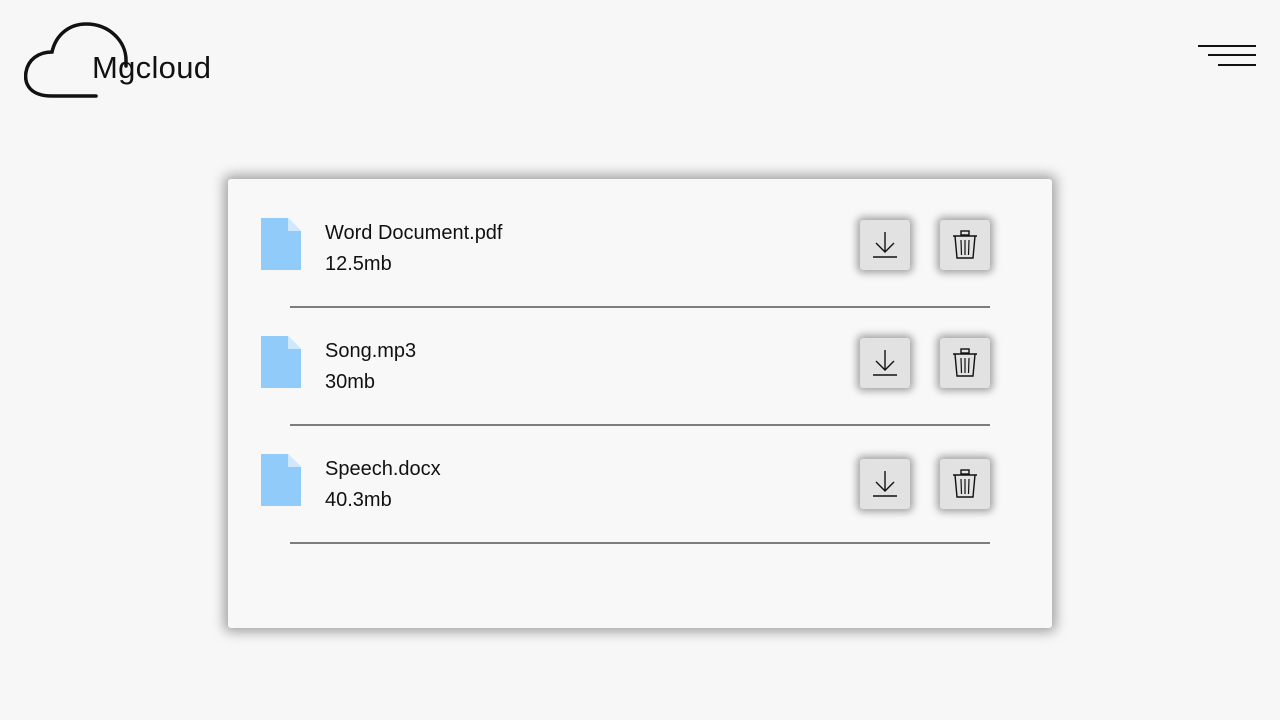 This screenshot has width=1280, height=720. Describe the element at coordinates (383, 469) in the screenshot. I see `file-name: Speech.docx` at that location.